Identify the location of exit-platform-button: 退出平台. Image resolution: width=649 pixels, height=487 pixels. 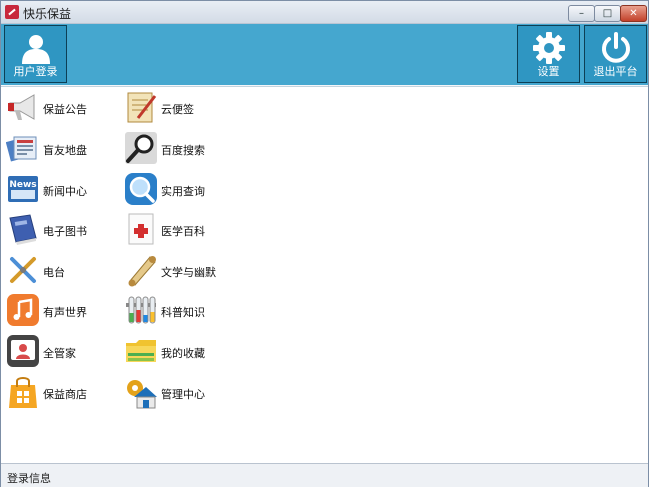
(615, 54).